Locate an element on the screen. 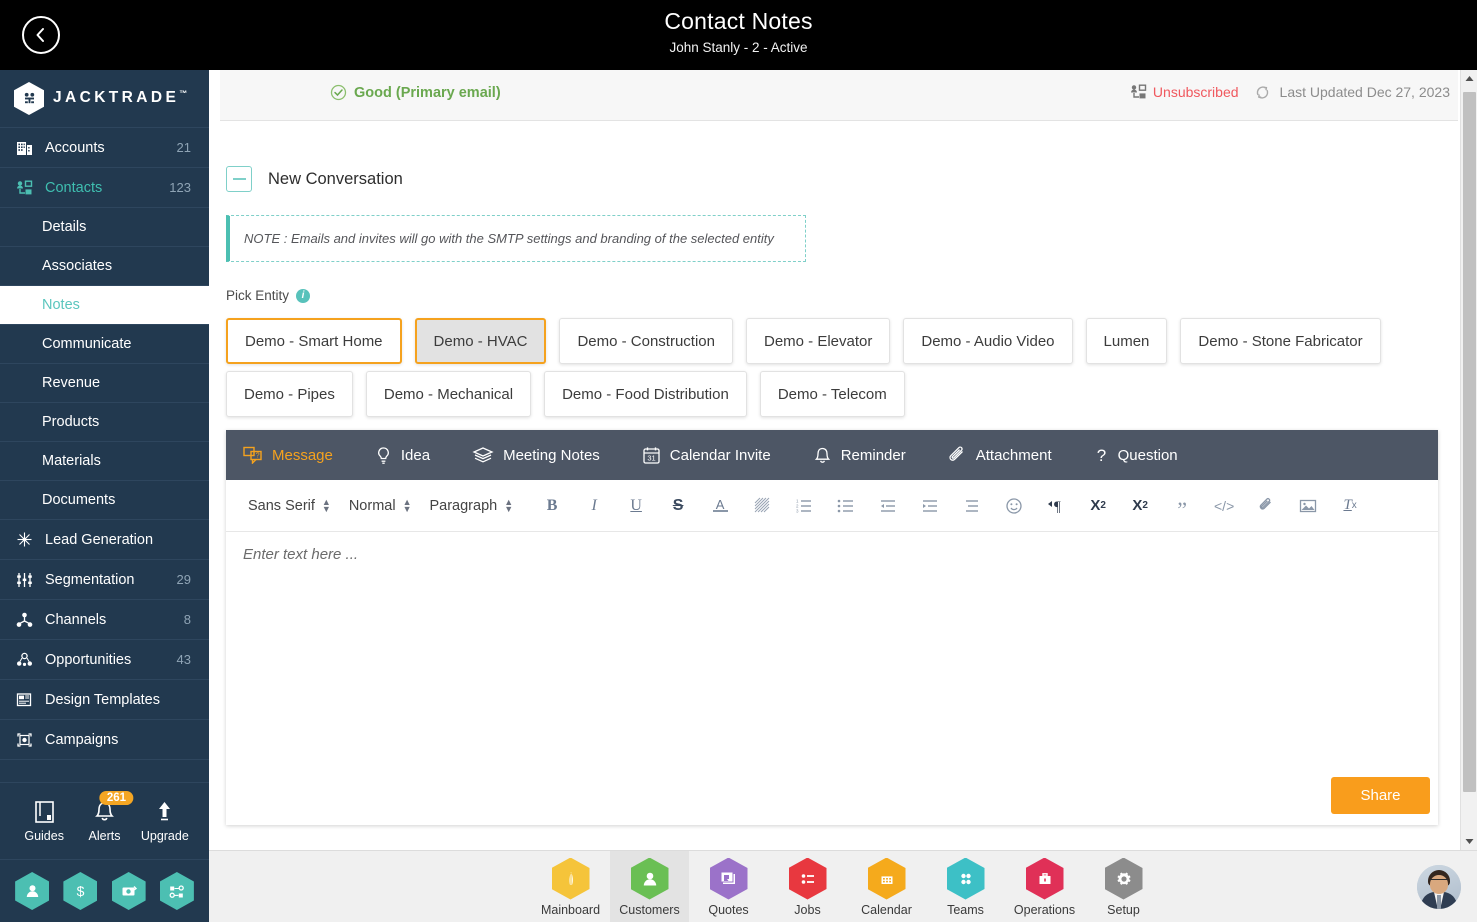 The height and width of the screenshot is (922, 1477). bottom-nav-label: Quotes is located at coordinates (728, 909).